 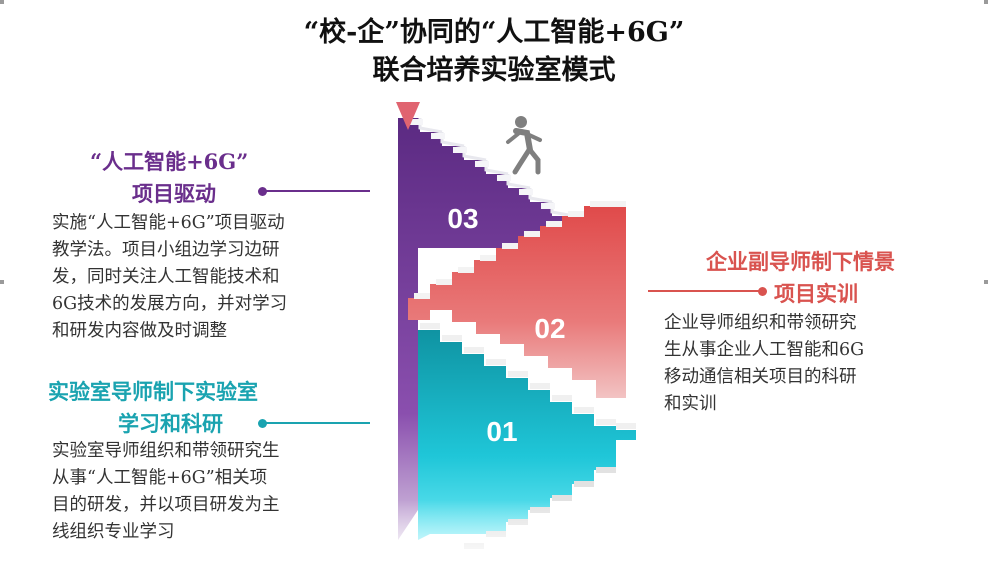 What do you see at coordinates (704, 291) in the screenshot?
I see `block-02-connector-line` at bounding box center [704, 291].